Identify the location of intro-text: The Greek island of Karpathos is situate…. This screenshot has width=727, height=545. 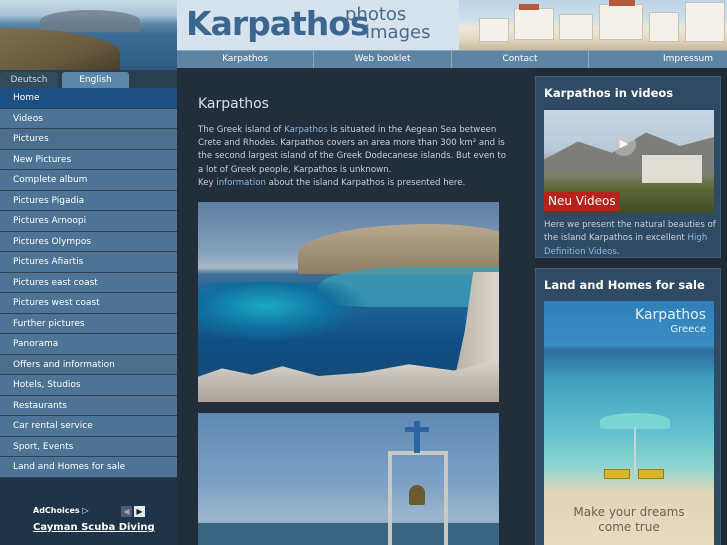
(354, 157).